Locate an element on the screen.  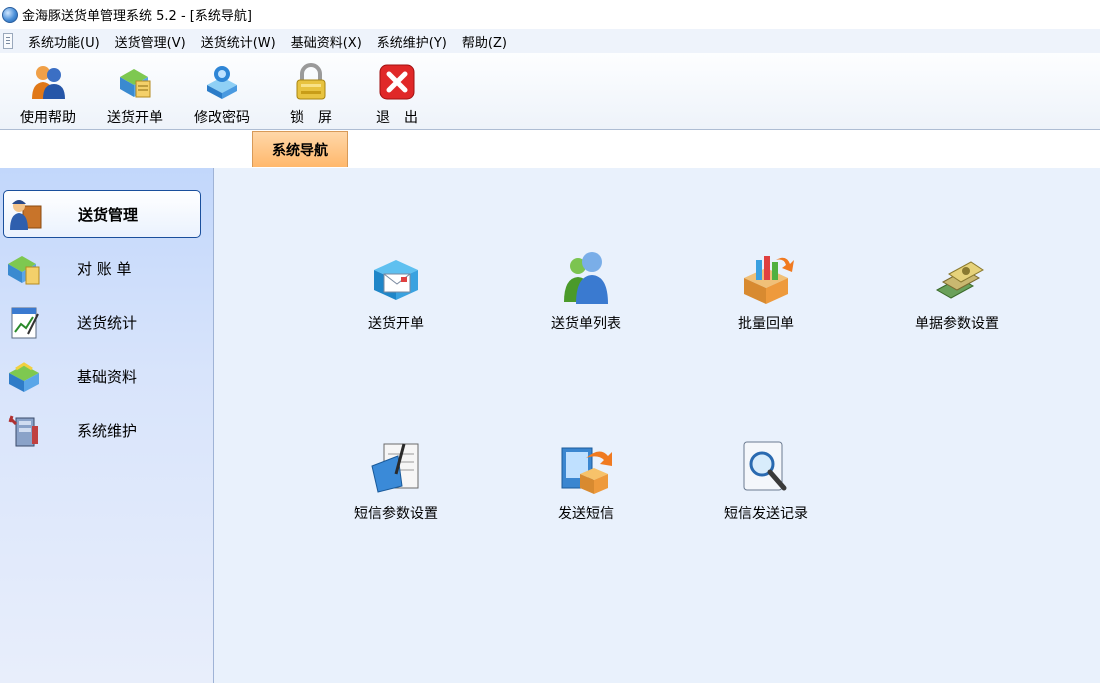
lock-icon is located at coordinates (311, 81).